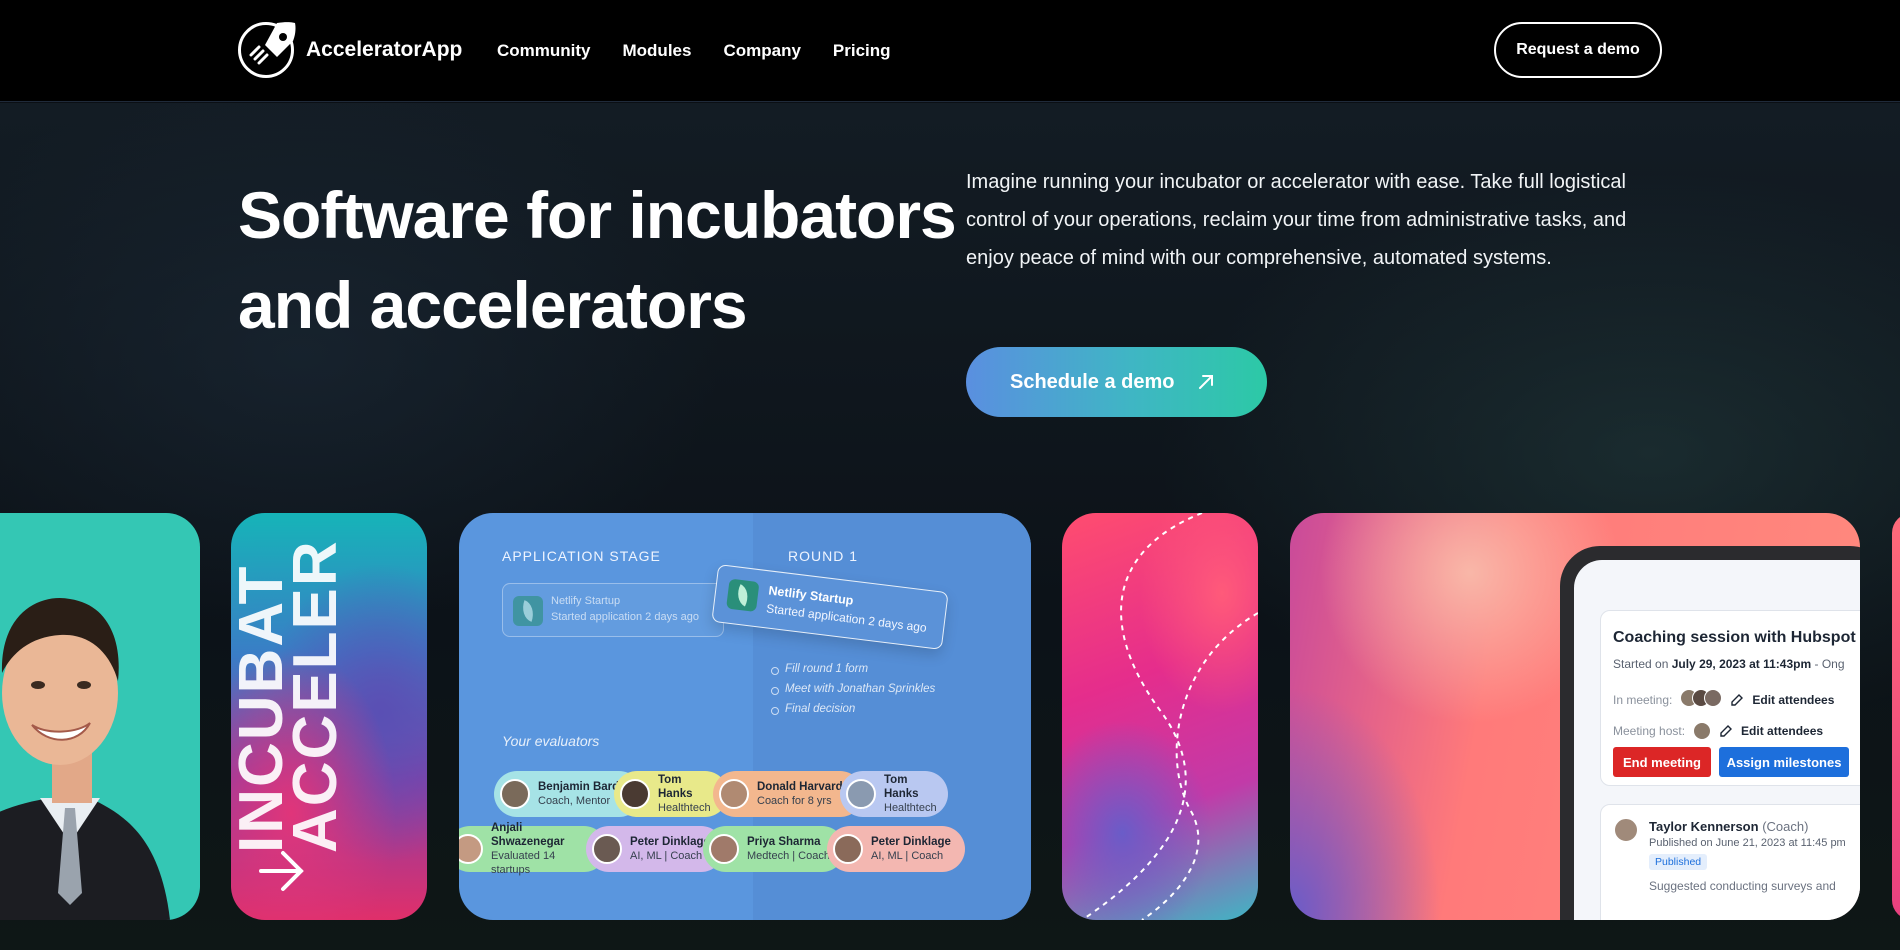 This screenshot has width=1900, height=950. I want to click on incubator-accelerator-card: INCUBAT ACCELER, so click(329, 716).